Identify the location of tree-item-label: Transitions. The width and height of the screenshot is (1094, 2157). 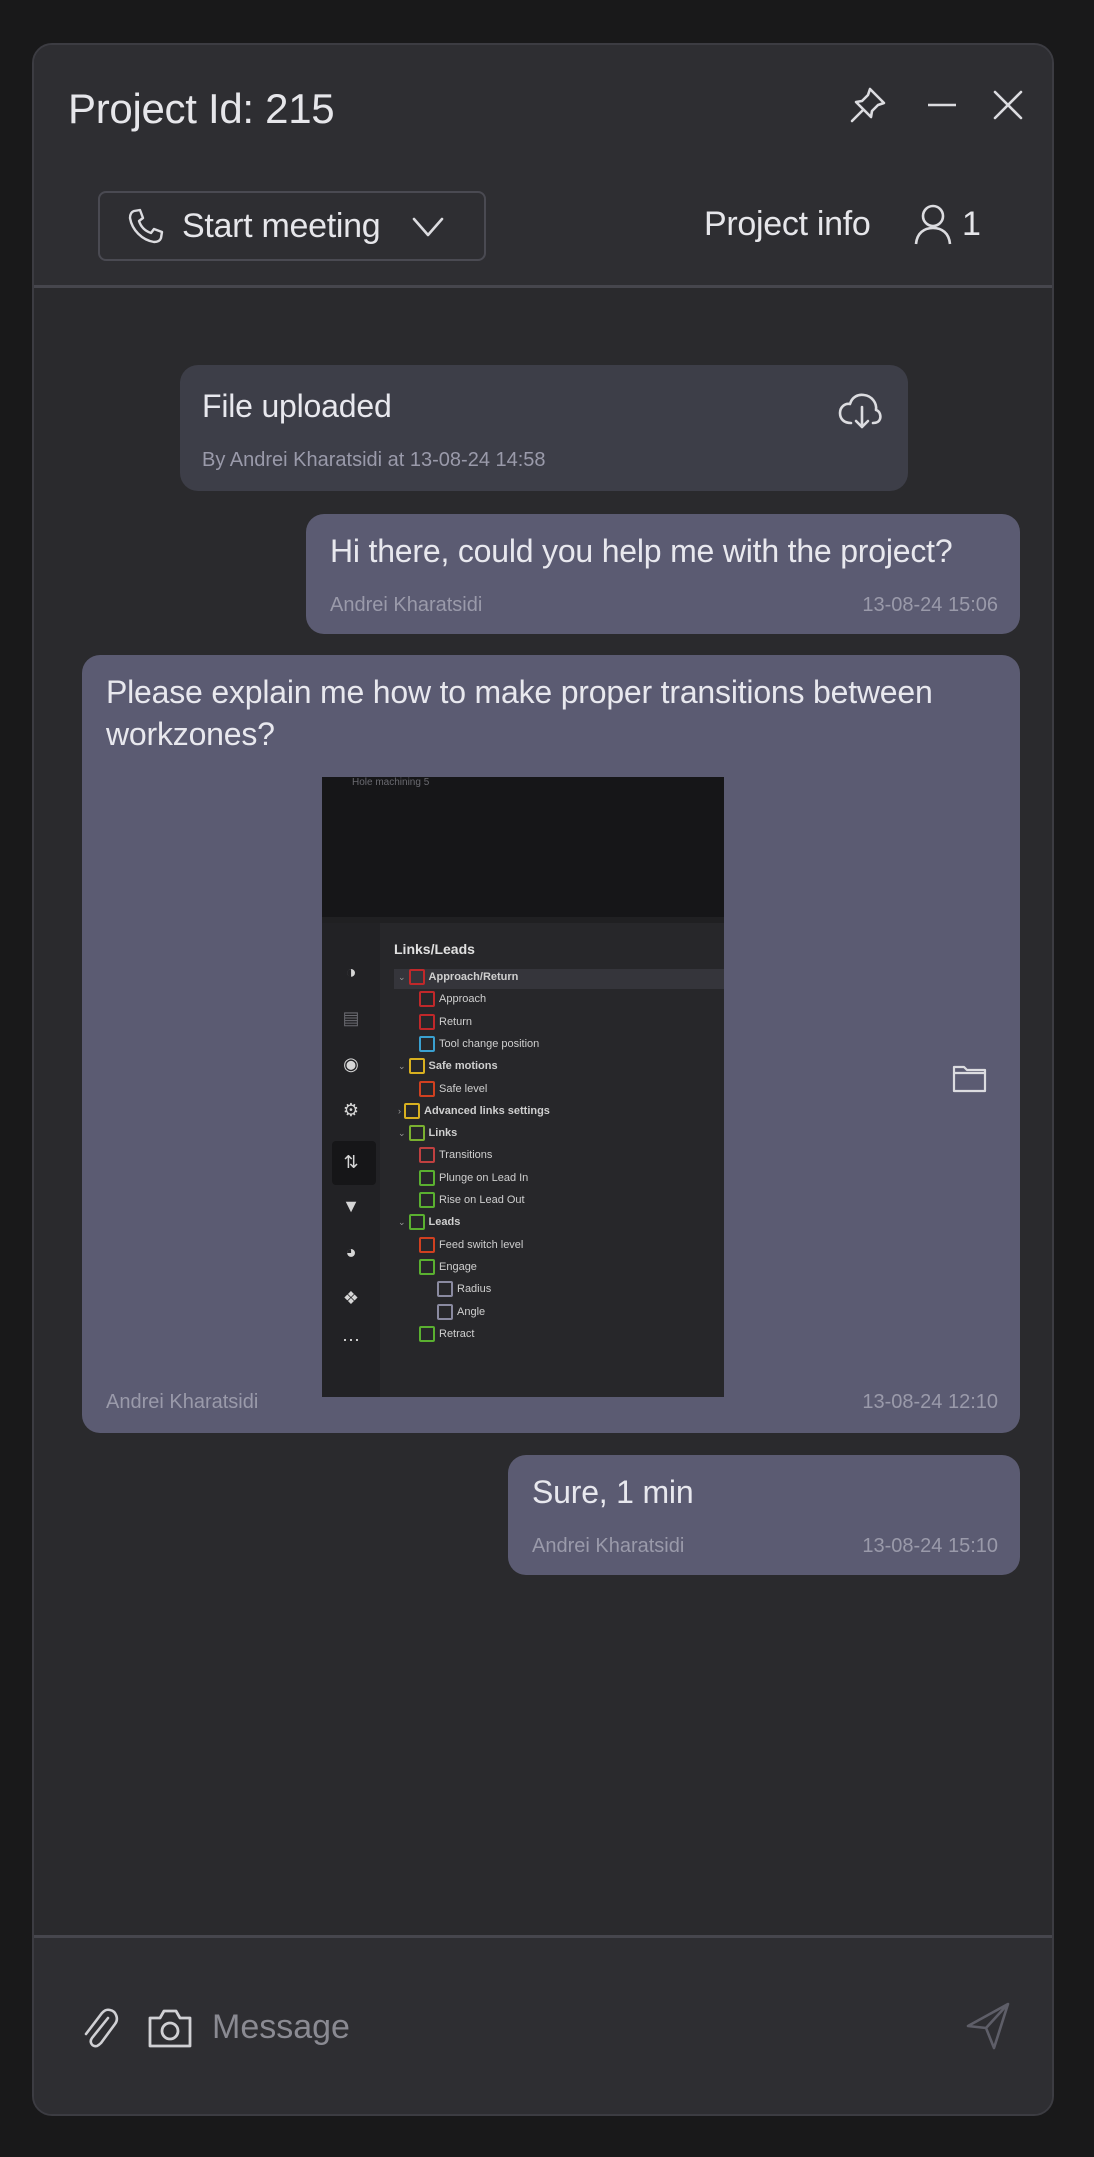
(466, 1155).